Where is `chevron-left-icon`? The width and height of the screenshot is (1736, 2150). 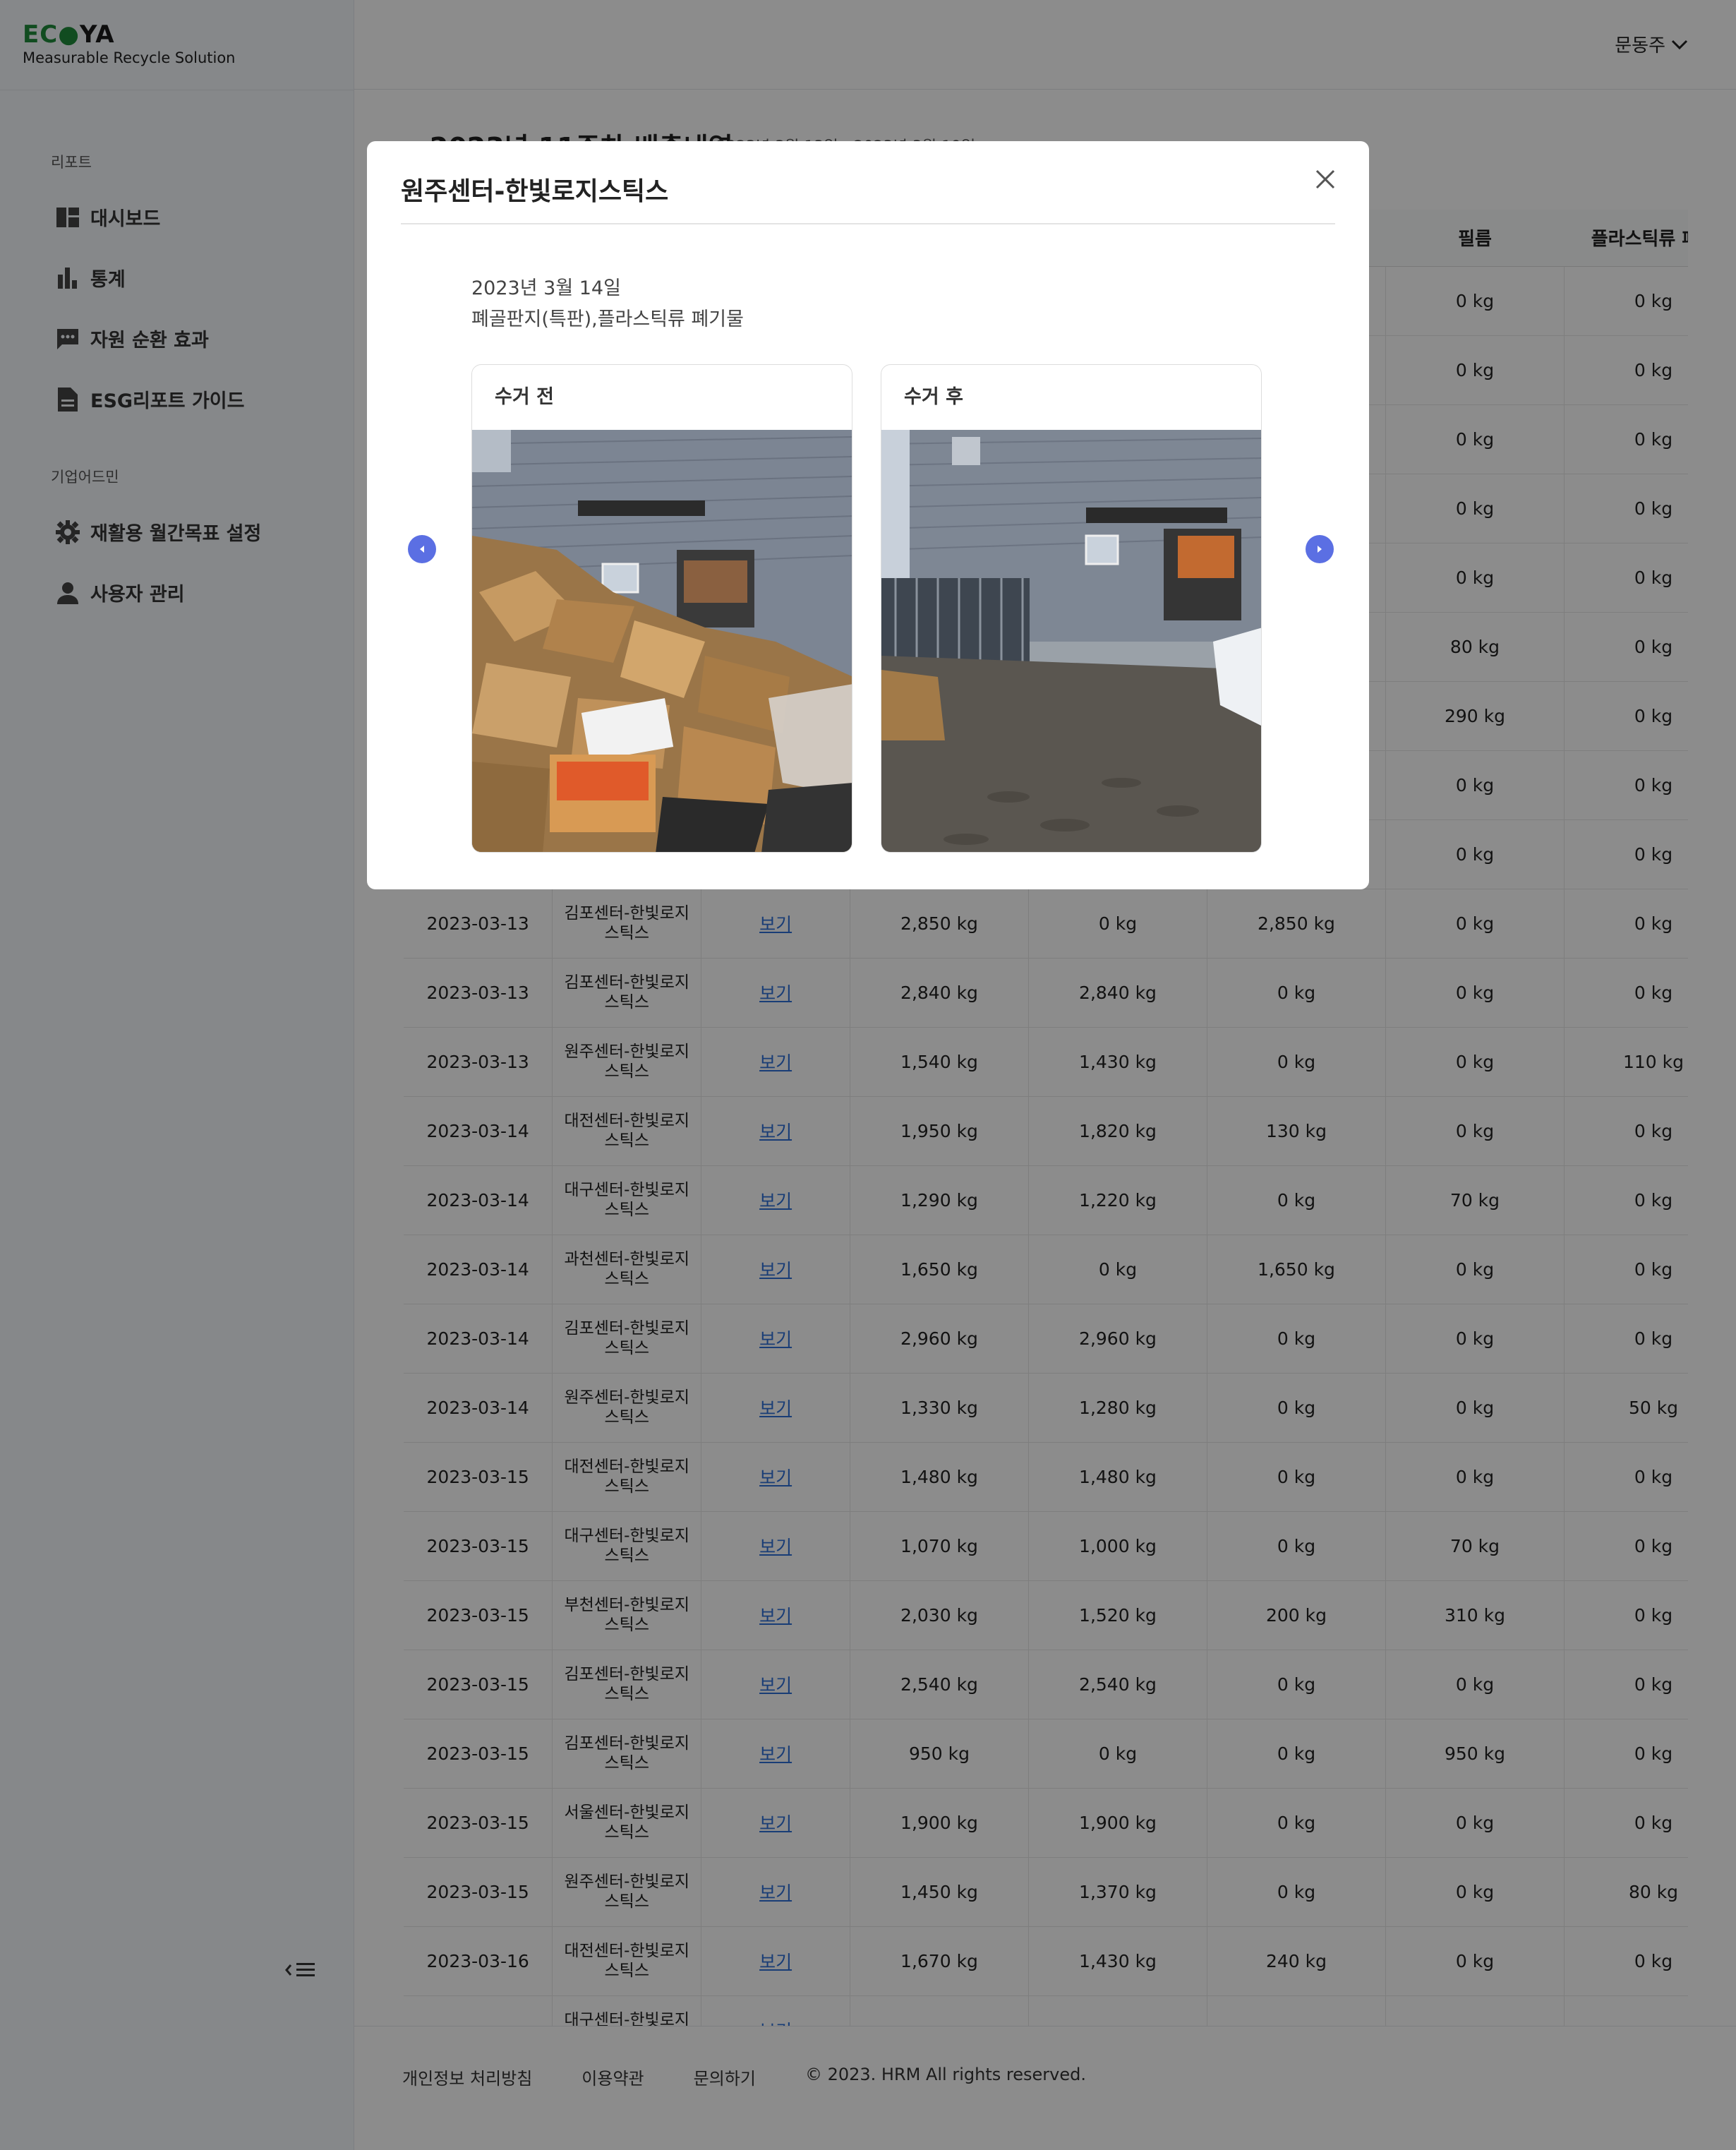 chevron-left-icon is located at coordinates (422, 549).